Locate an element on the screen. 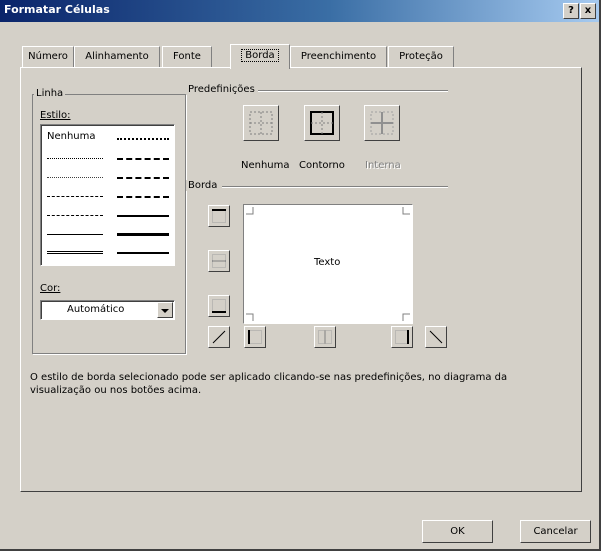 Image resolution: width=601 pixels, height=551 pixels. predefinicoes-legend: Predefinições is located at coordinates (221, 89).